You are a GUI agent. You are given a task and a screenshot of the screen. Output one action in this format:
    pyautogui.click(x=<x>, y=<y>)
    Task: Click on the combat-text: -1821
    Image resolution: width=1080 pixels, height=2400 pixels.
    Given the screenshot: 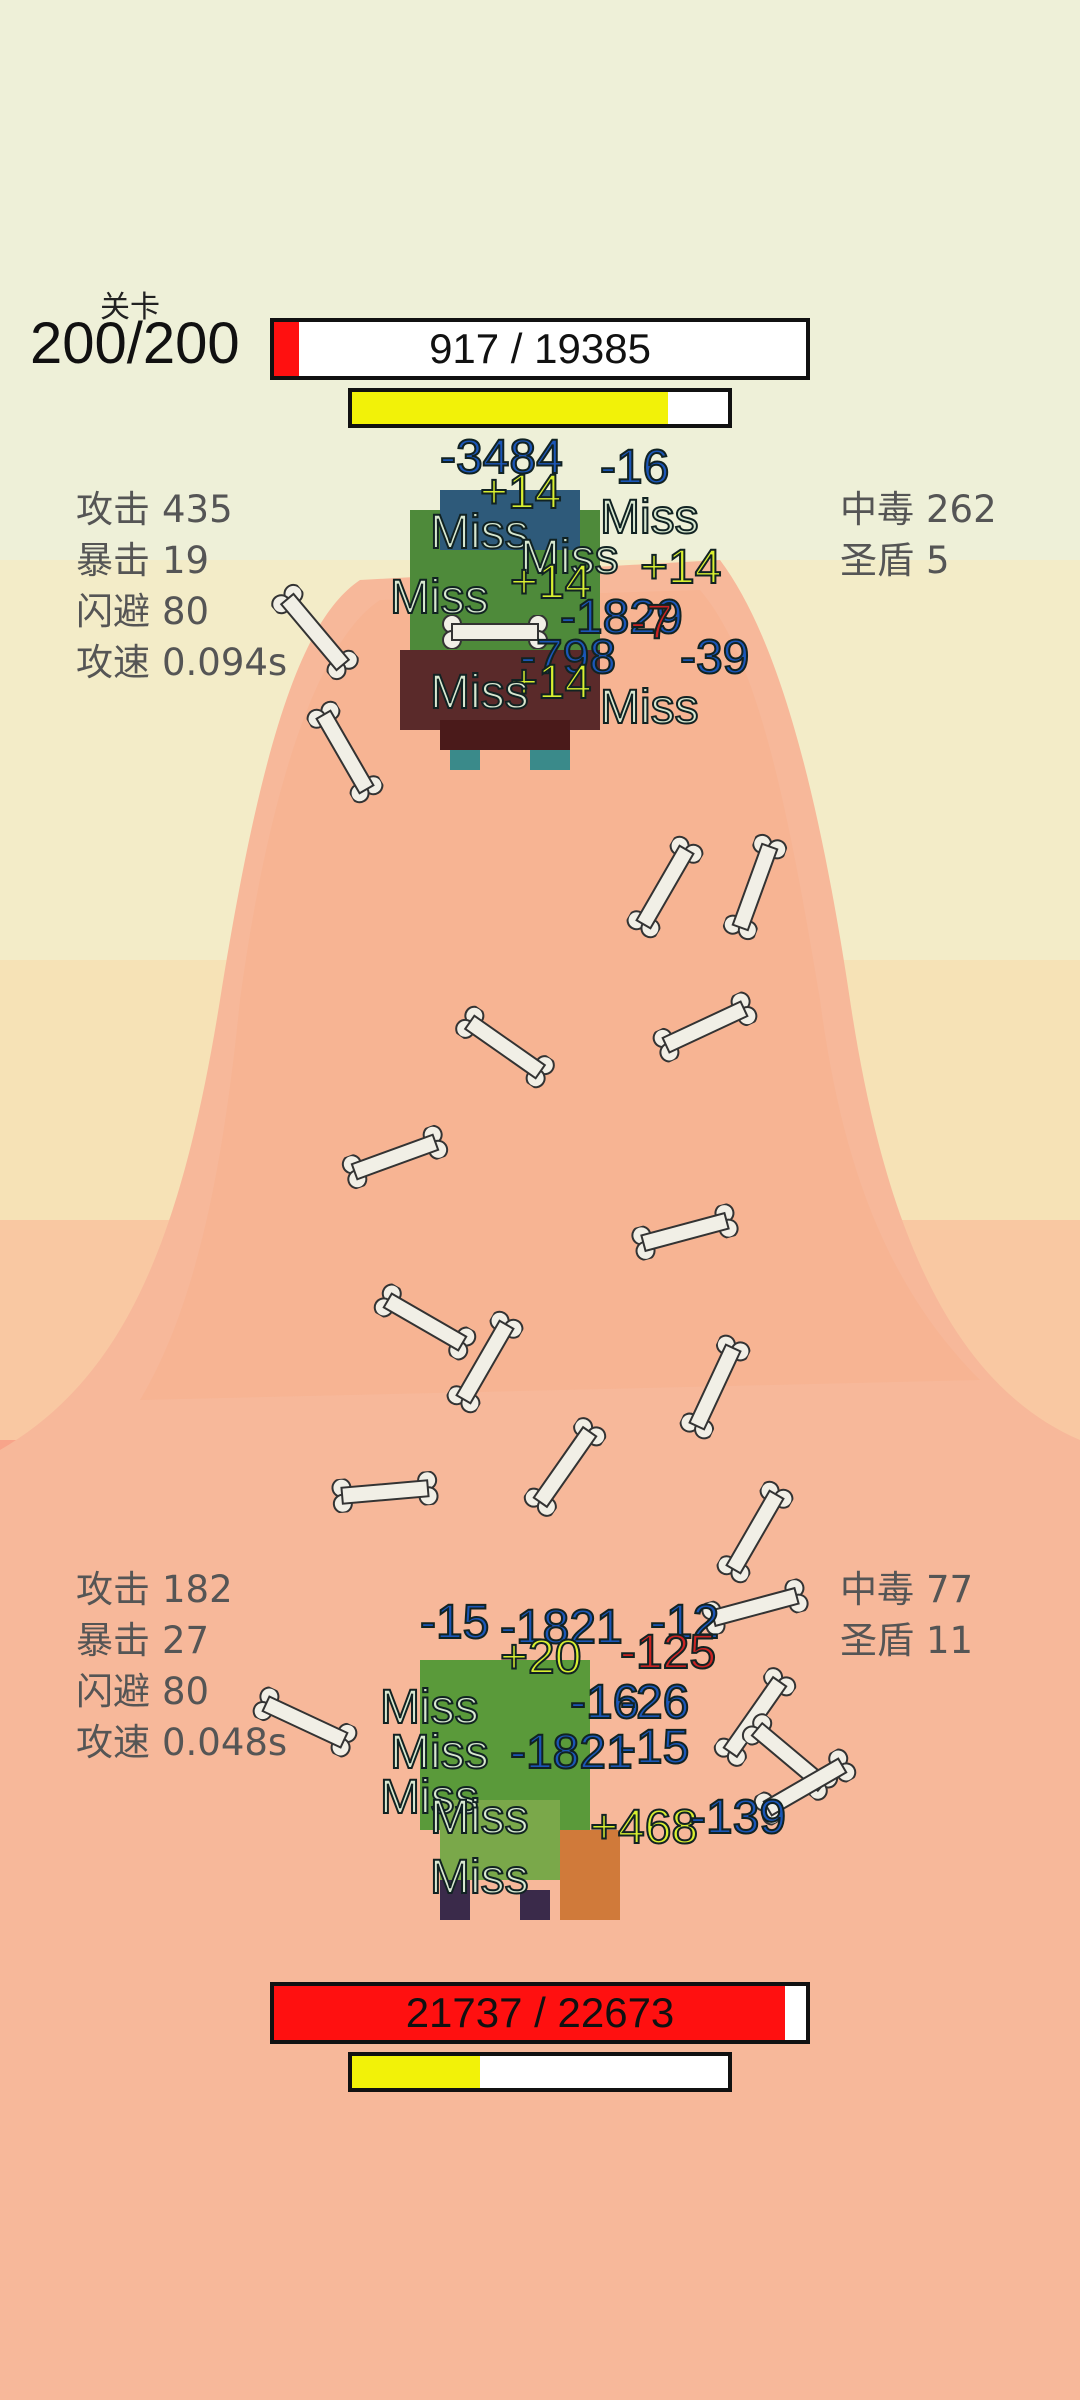 What is the action you would take?
    pyautogui.click(x=571, y=1752)
    